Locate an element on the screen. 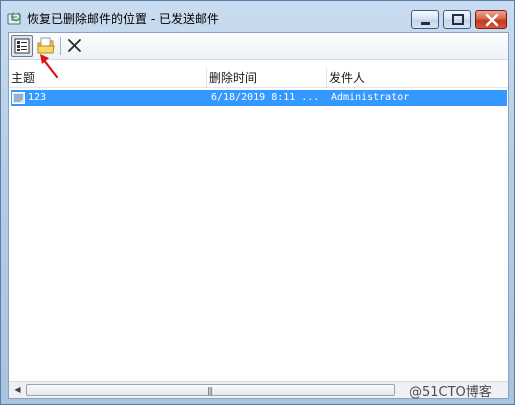 The width and height of the screenshot is (515, 405). scroll-left-arrow-icon: ◀ is located at coordinates (17, 390).